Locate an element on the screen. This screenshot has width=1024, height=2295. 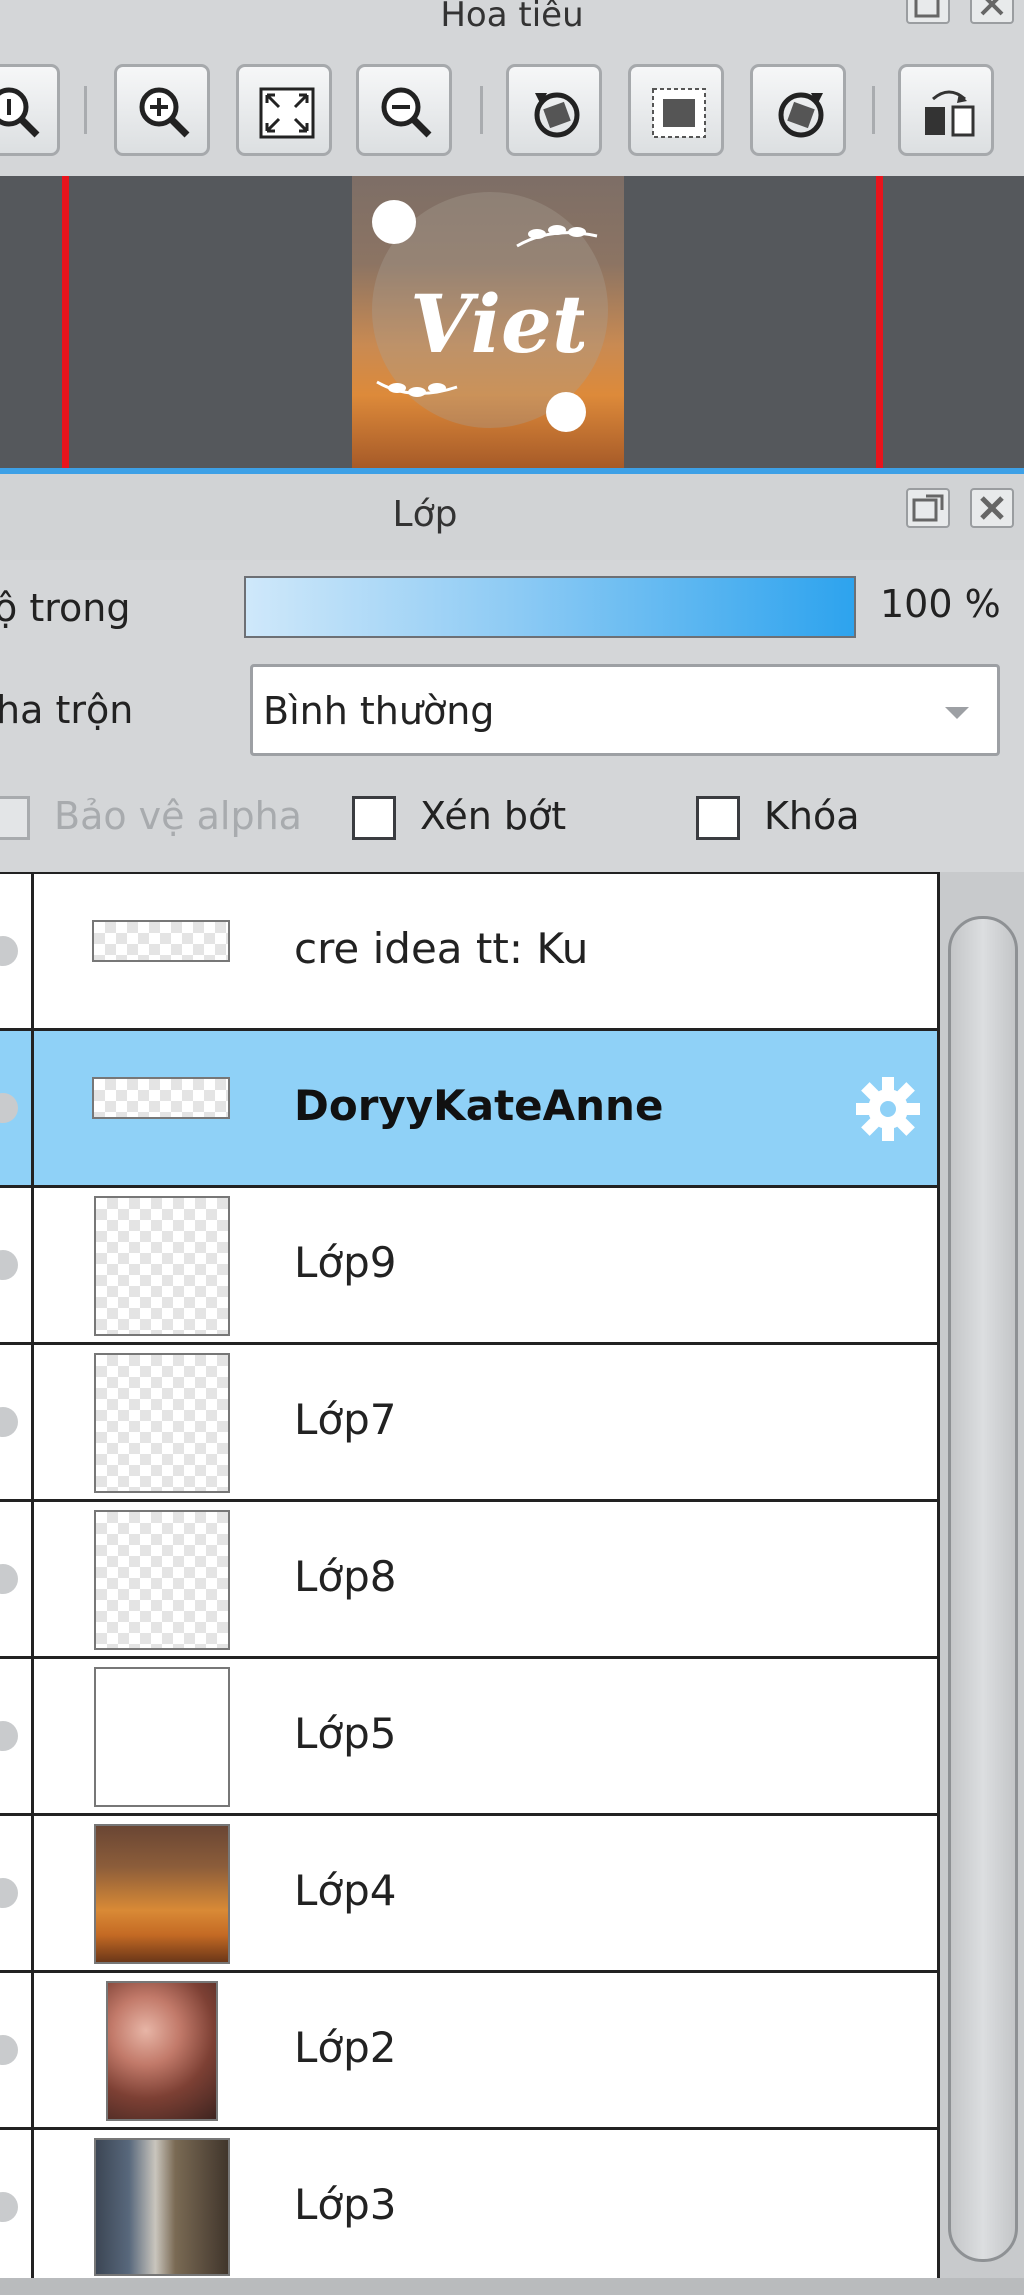
navigator-preview: Viet is located at coordinates (512, 322).